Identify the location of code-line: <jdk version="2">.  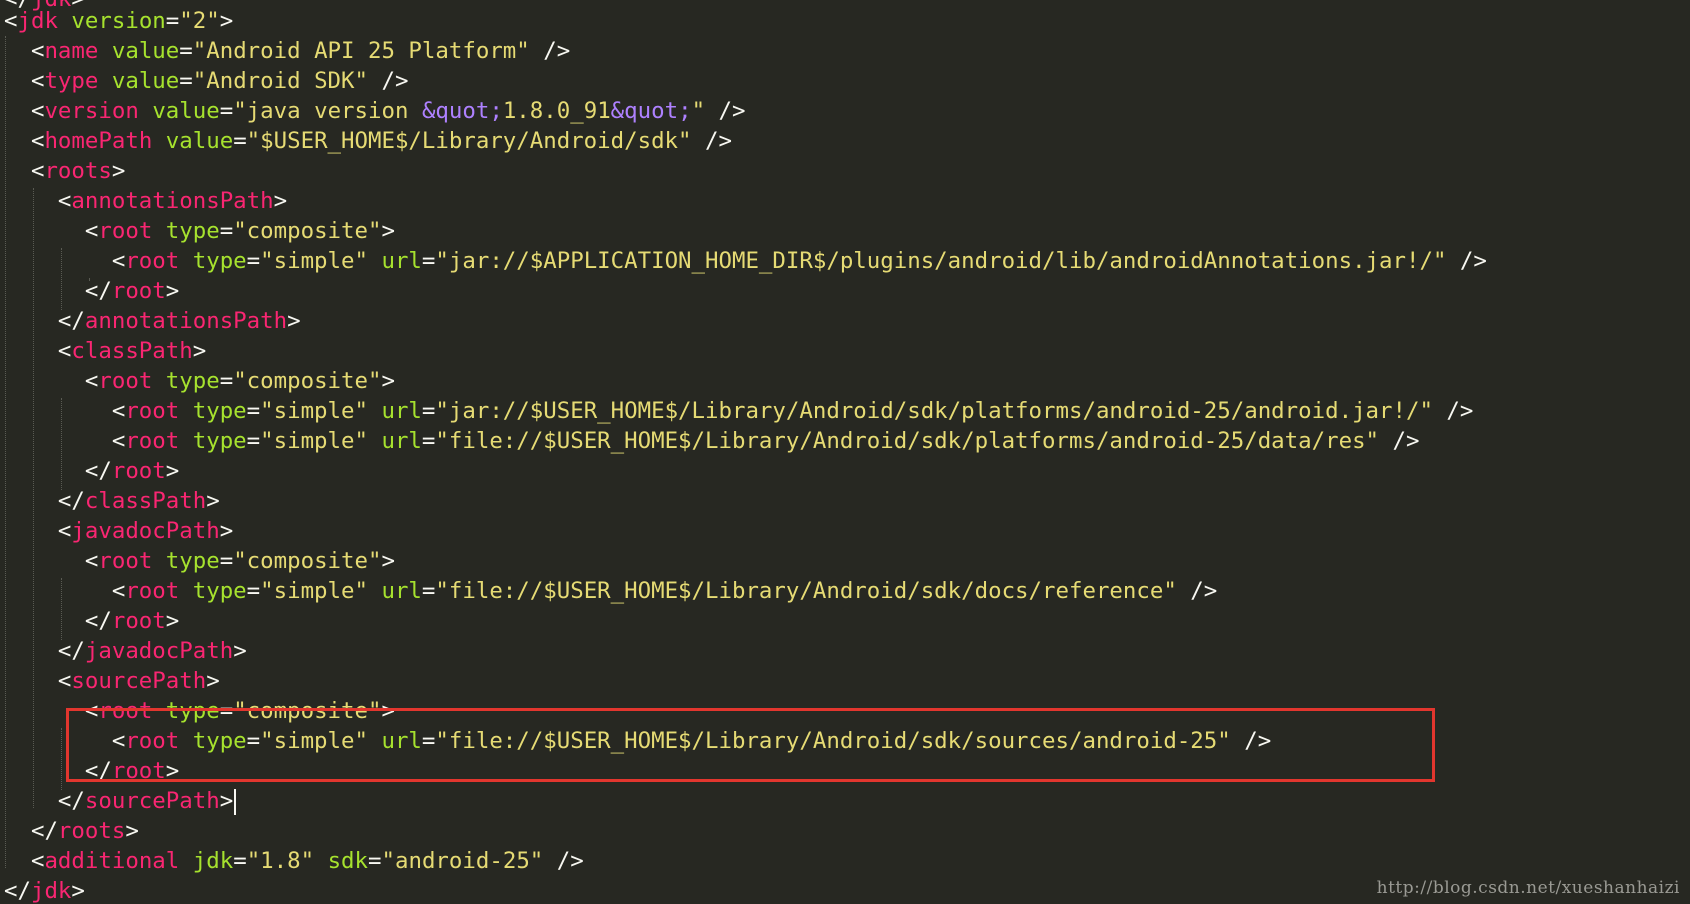
(118, 21).